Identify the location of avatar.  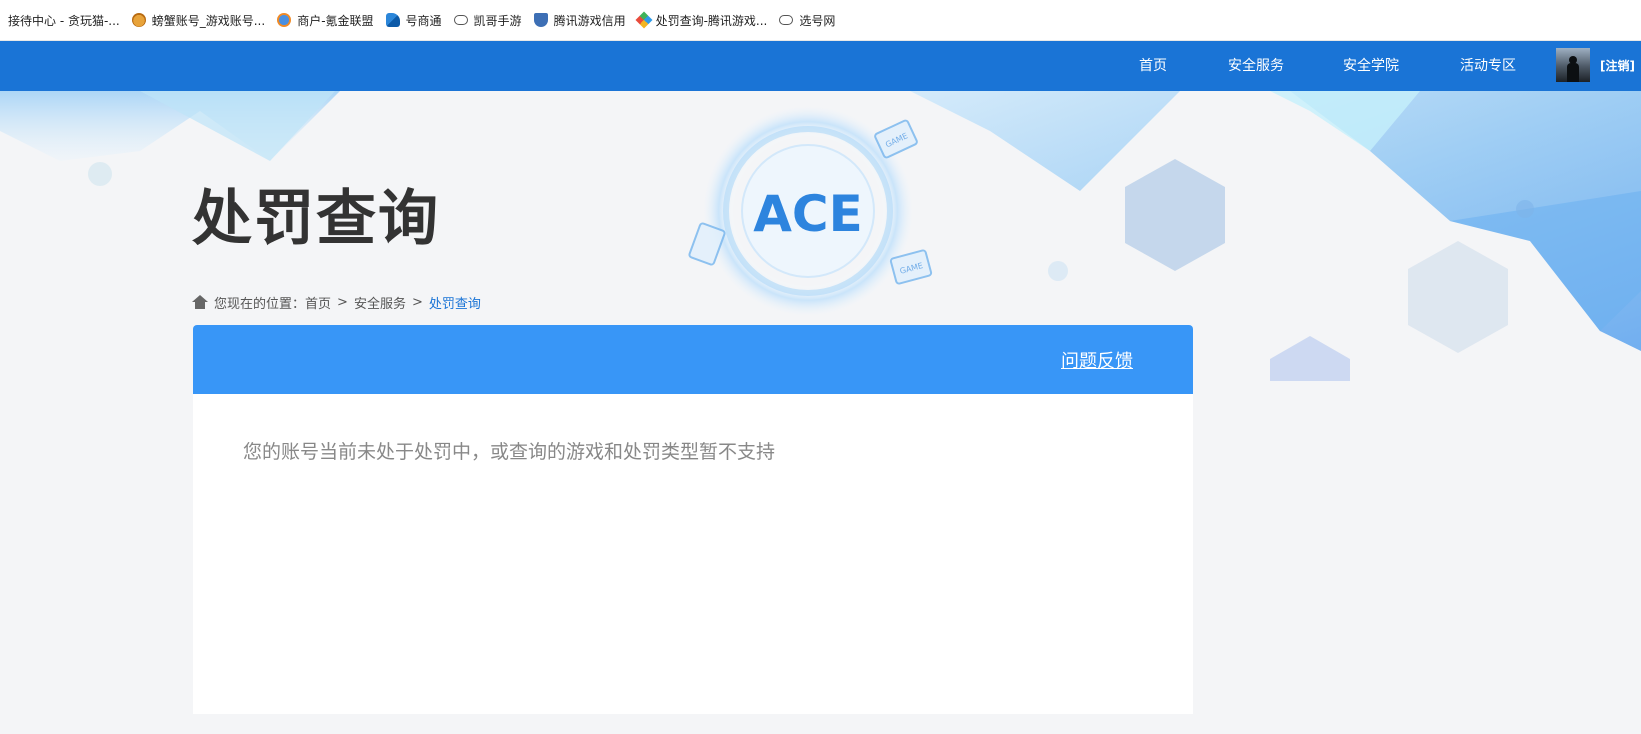
(1573, 65).